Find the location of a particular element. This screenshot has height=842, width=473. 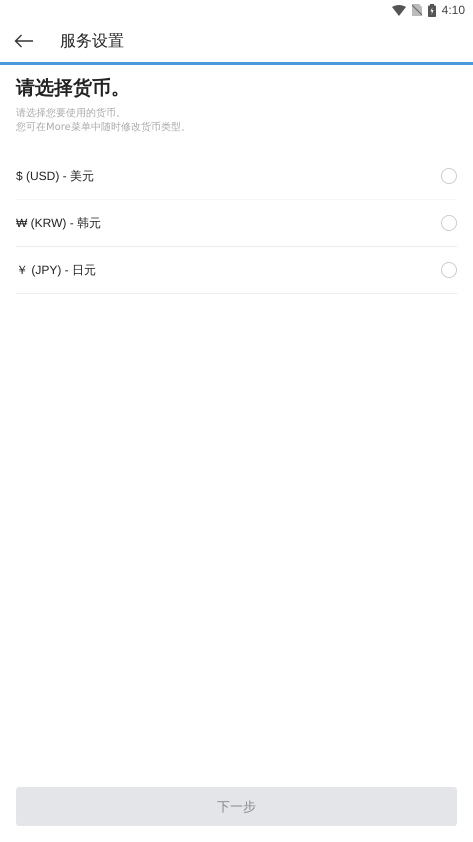

battery-icon is located at coordinates (432, 10).